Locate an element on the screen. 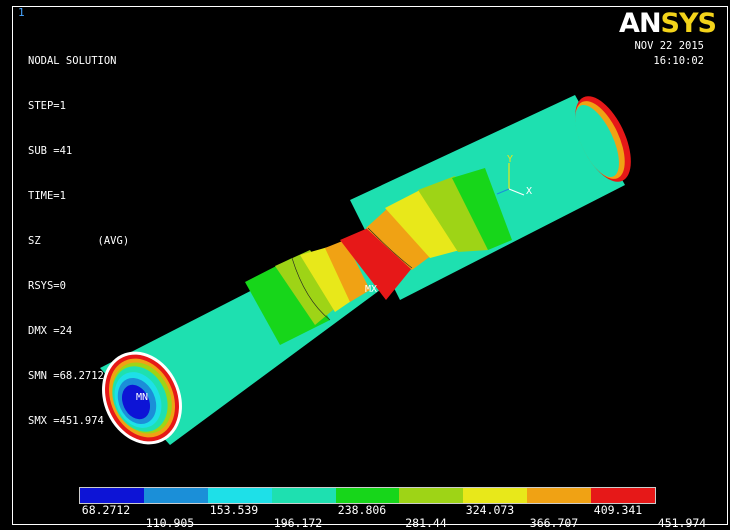 This screenshot has height=530, width=730. legend-value: 324.073 is located at coordinates (490, 510).